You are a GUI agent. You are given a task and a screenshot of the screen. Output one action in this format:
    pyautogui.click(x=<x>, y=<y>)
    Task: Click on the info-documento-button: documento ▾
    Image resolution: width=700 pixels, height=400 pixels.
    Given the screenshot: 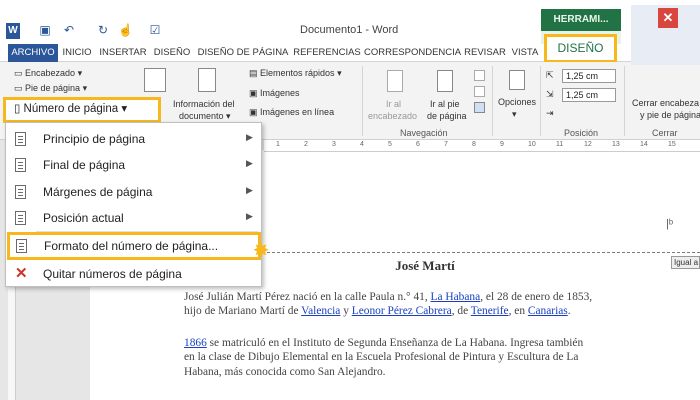 What is the action you would take?
    pyautogui.click(x=205, y=116)
    